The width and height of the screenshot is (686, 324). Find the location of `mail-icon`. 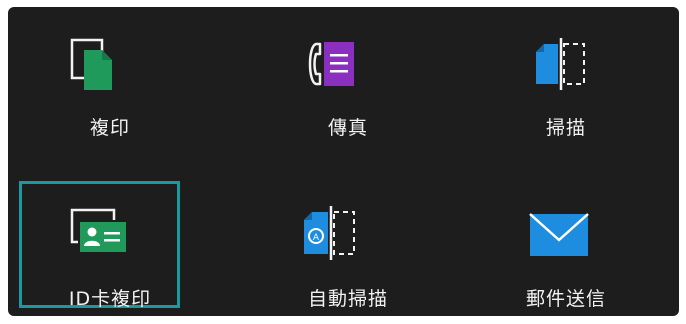

mail-icon is located at coordinates (559, 237).